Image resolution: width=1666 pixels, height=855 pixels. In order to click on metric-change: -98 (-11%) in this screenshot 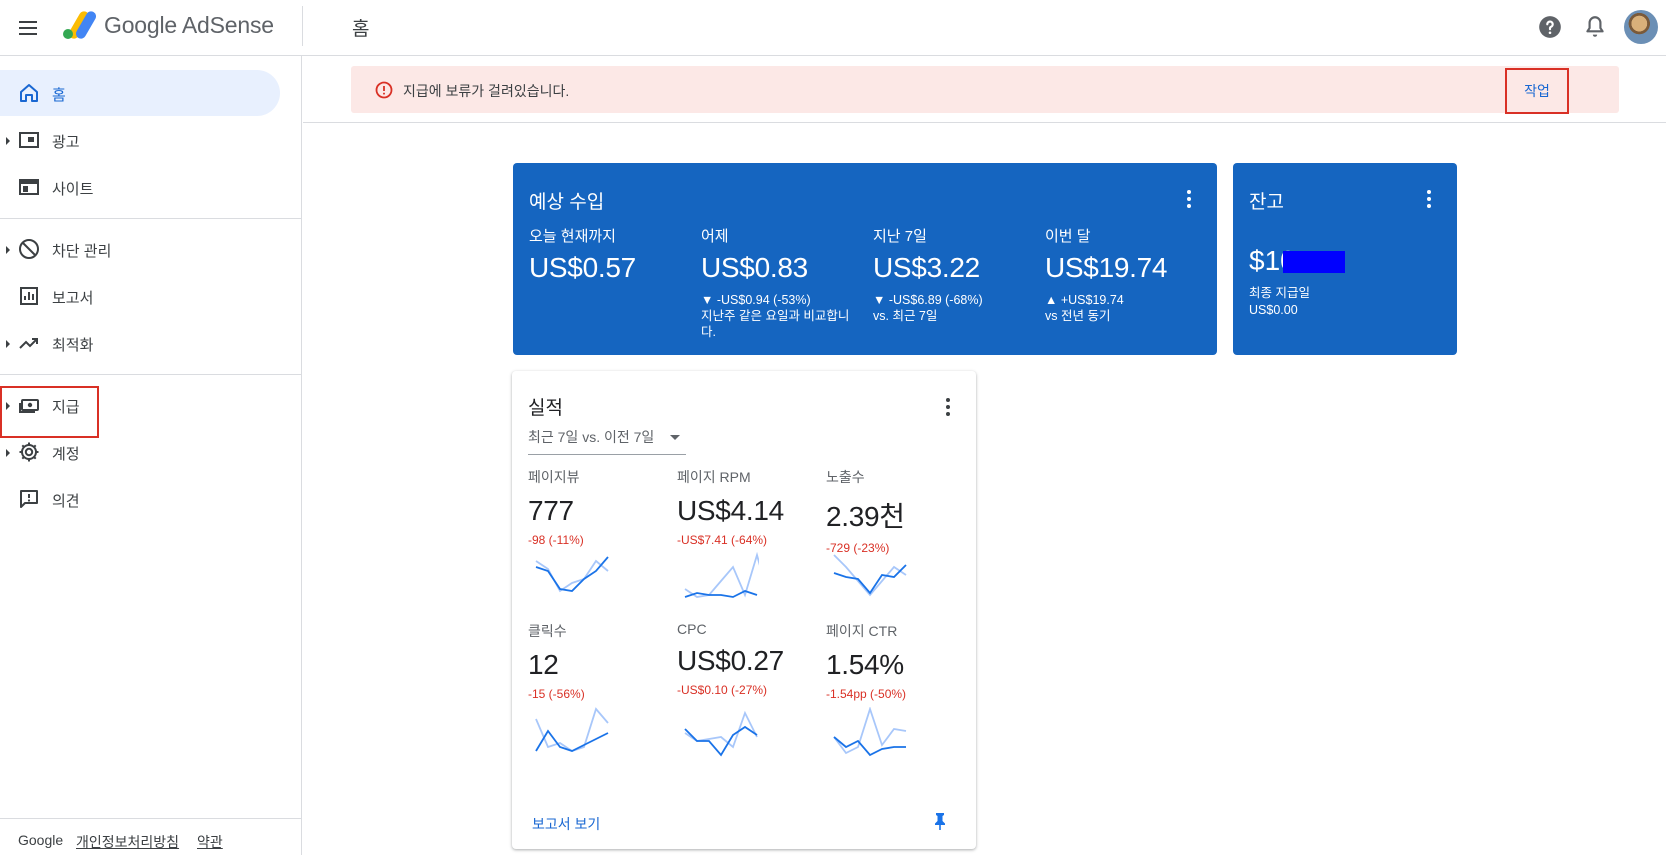, I will do `click(556, 540)`.